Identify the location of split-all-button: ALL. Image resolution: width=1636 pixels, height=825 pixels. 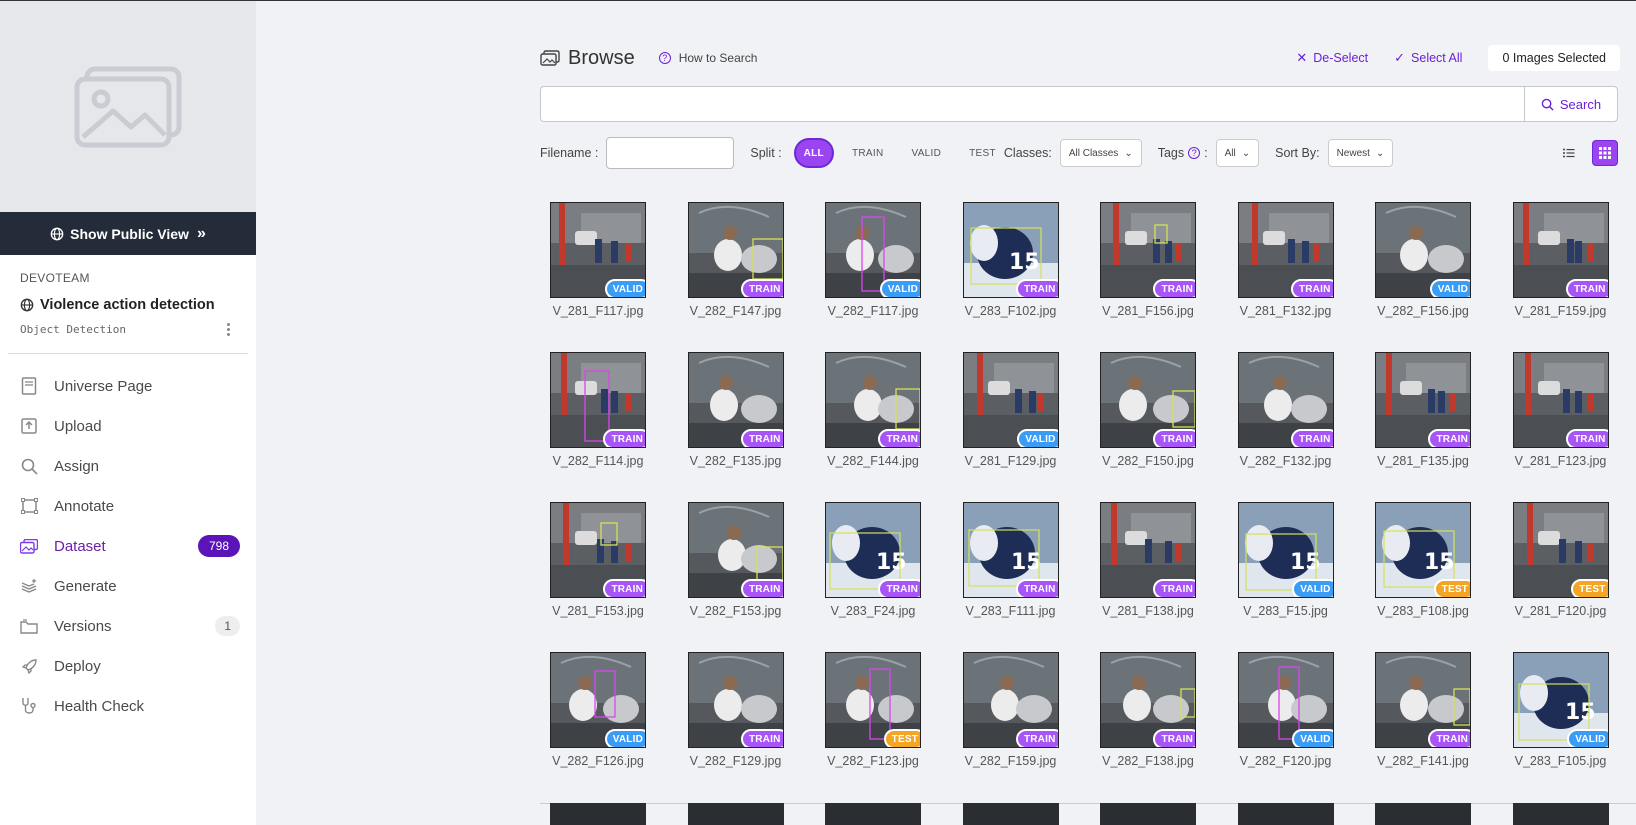
(813, 153).